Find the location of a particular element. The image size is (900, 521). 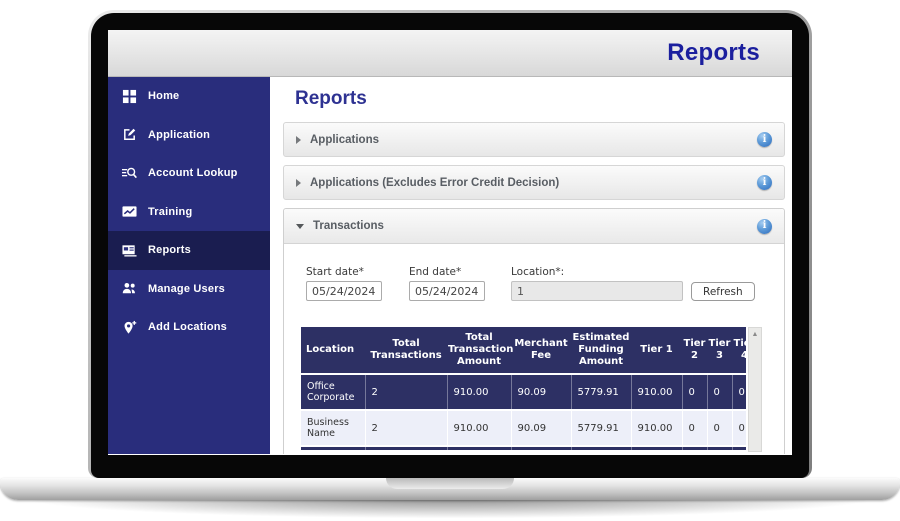

location-group: Location*: is located at coordinates (597, 283).